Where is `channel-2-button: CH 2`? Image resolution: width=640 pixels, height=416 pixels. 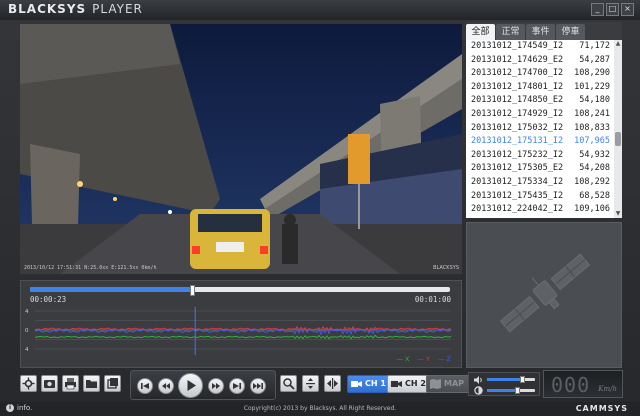
channel-2-button: CH 2 is located at coordinates (409, 384).